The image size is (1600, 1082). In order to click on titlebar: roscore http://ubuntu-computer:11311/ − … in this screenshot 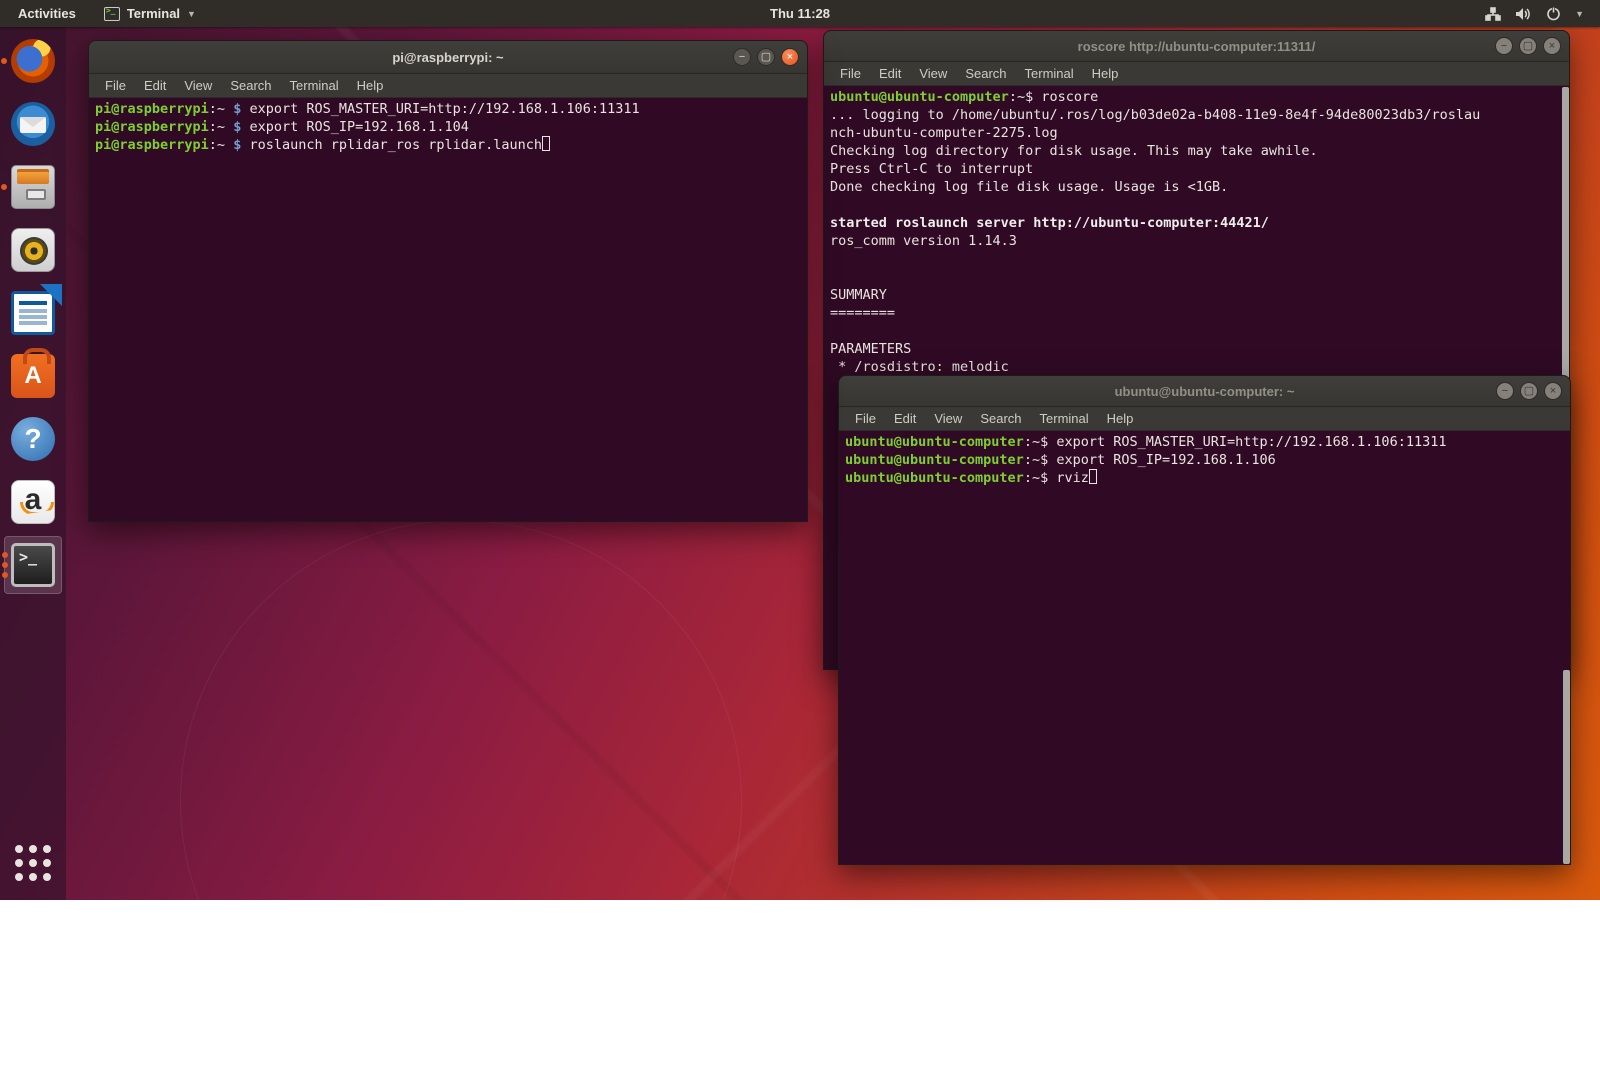, I will do `click(1196, 46)`.